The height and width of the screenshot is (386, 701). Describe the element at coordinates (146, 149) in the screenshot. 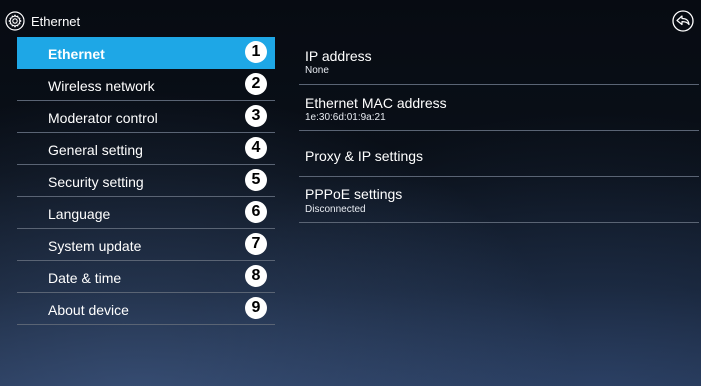

I see `sidebar-item-general-setting: General setting 4` at that location.